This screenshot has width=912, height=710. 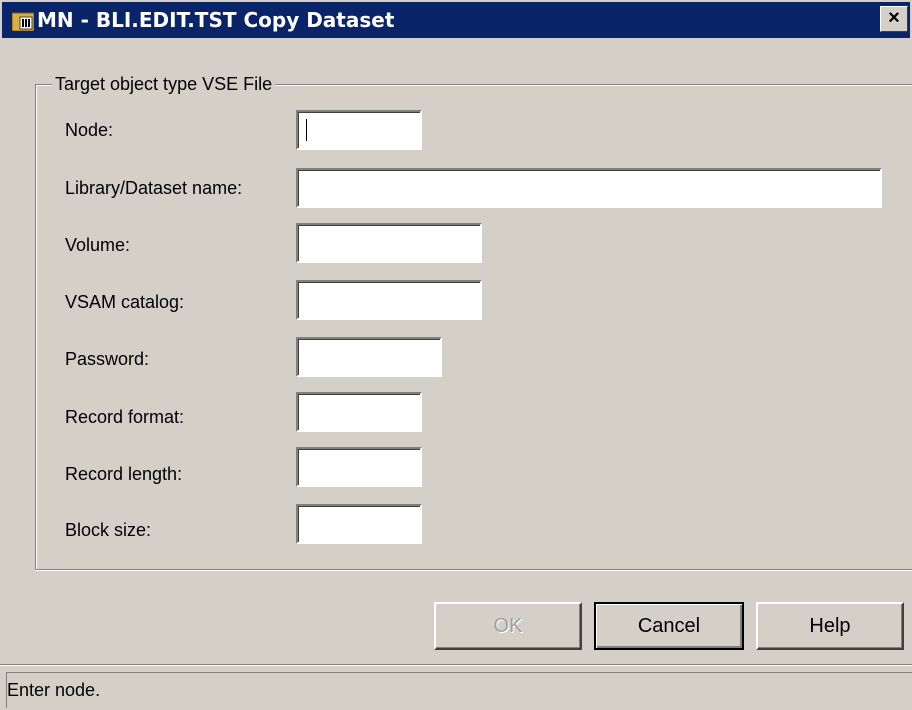 What do you see at coordinates (164, 84) in the screenshot?
I see `group-legend: Target object type VSE File` at bounding box center [164, 84].